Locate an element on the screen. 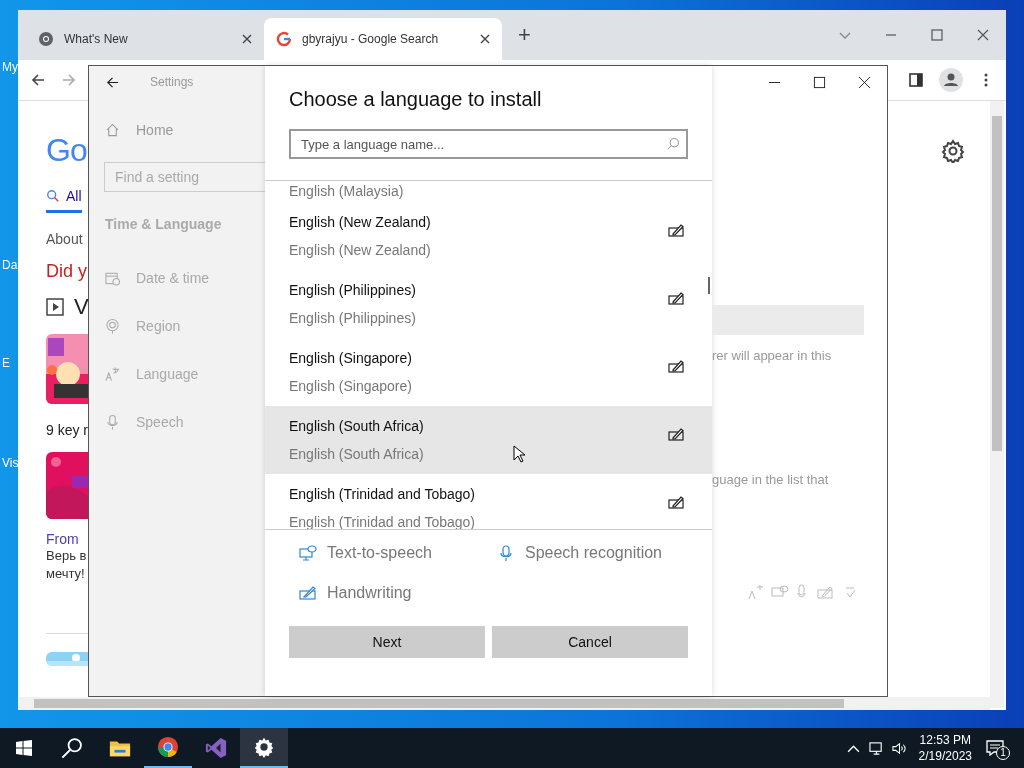  clock: 12:53 PM 2/19/2023 is located at coordinates (945, 748).